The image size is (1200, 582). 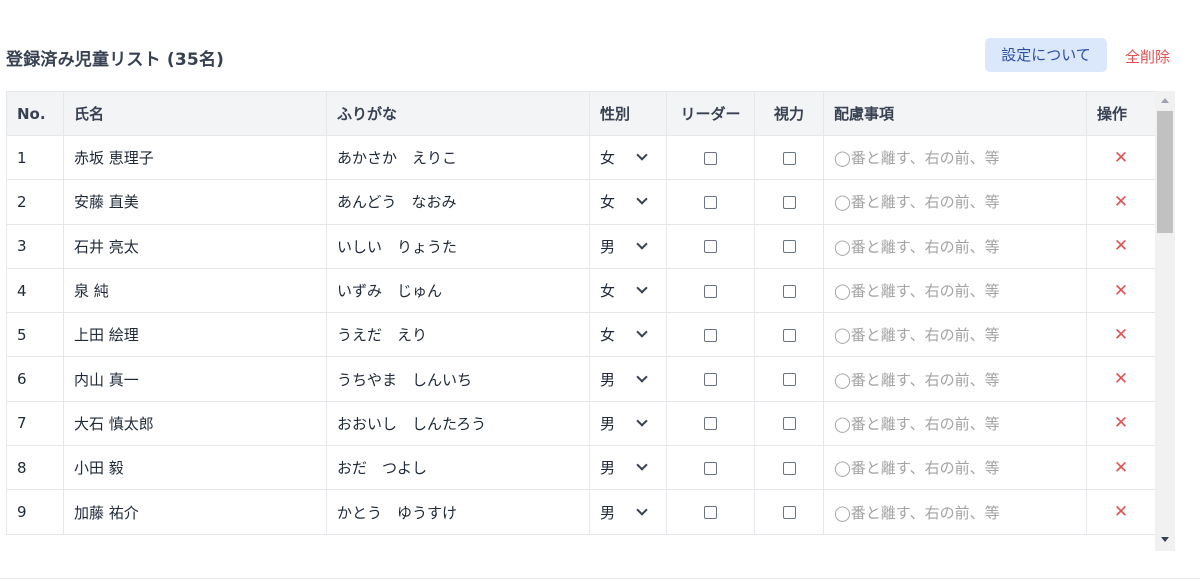 I want to click on cell-no: 2, so click(x=35, y=202).